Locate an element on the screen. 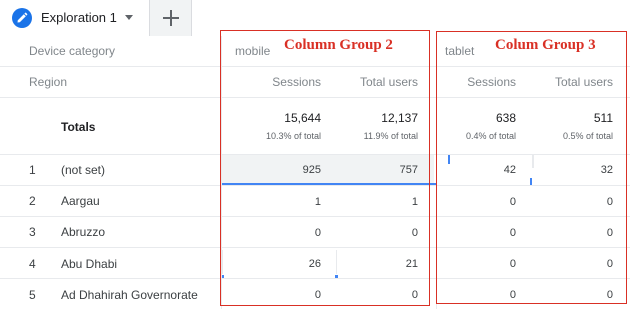 Image resolution: width=630 pixels, height=309 pixels. row-index: 1 is located at coordinates (32, 170).